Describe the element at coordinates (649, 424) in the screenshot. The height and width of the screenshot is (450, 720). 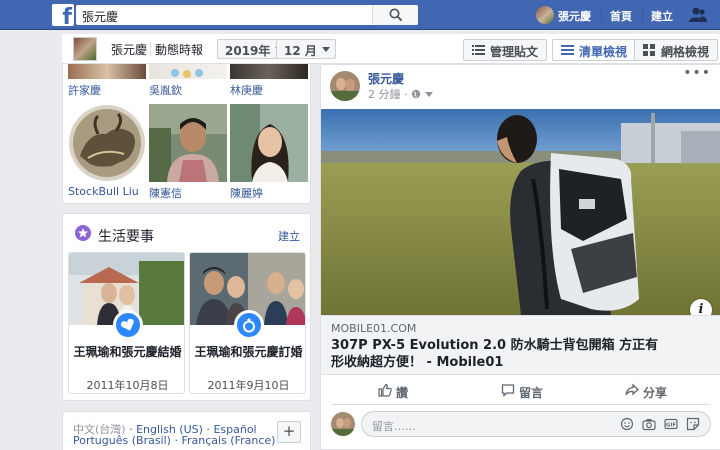
I see `camera-icon` at that location.